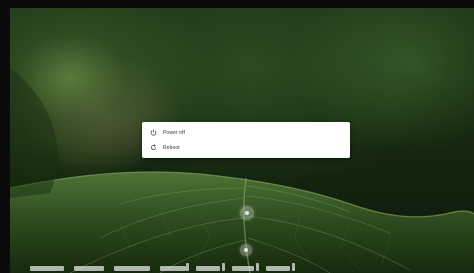 This screenshot has height=273, width=474. I want to click on menu-item-label: Reboot, so click(171, 147).